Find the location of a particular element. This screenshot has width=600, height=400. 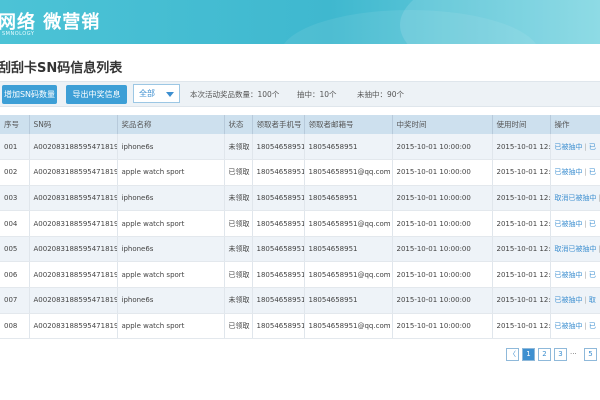

column-header: 使用时间 is located at coordinates (521, 124).